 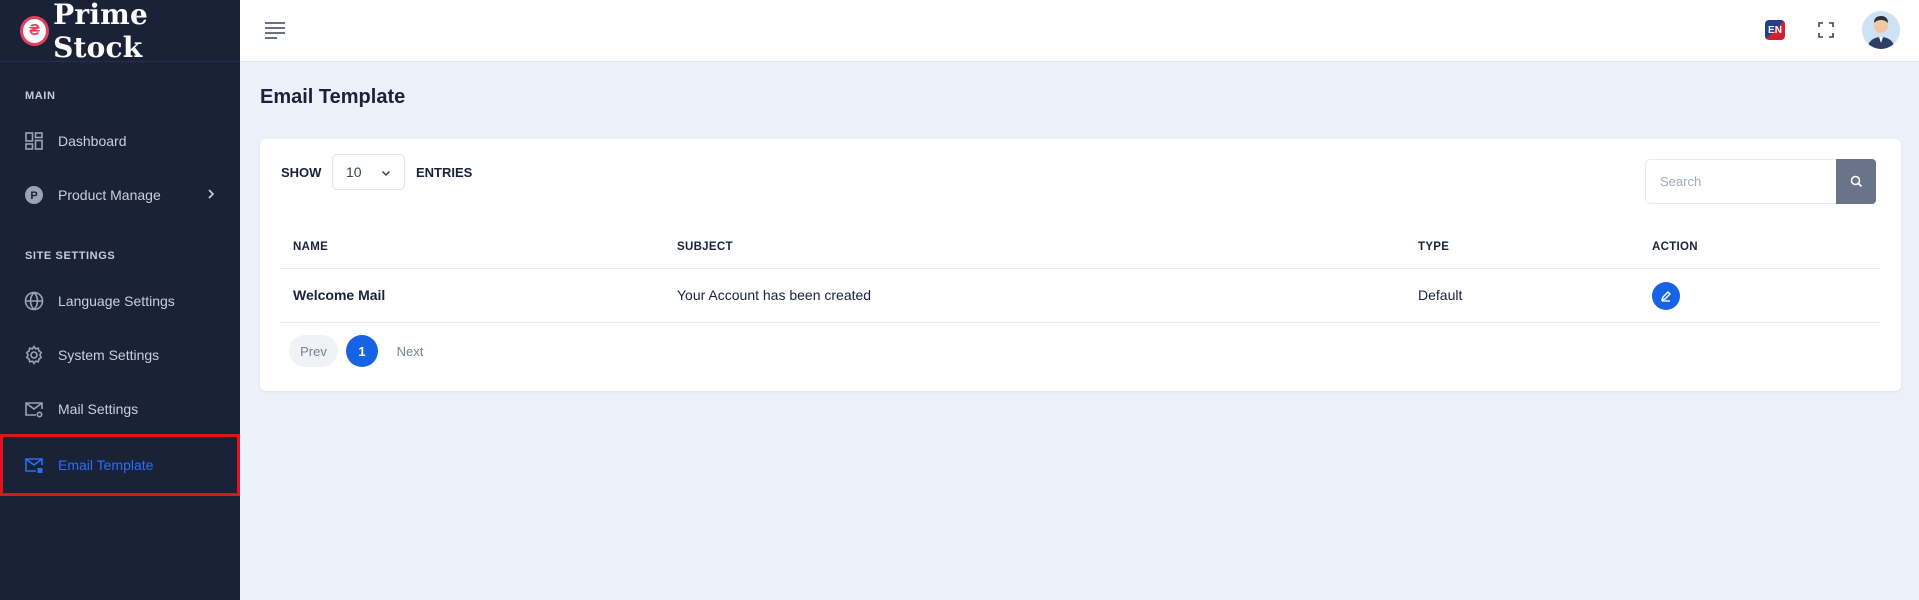 I want to click on sidebar-item-label: Dashboard, so click(x=92, y=141).